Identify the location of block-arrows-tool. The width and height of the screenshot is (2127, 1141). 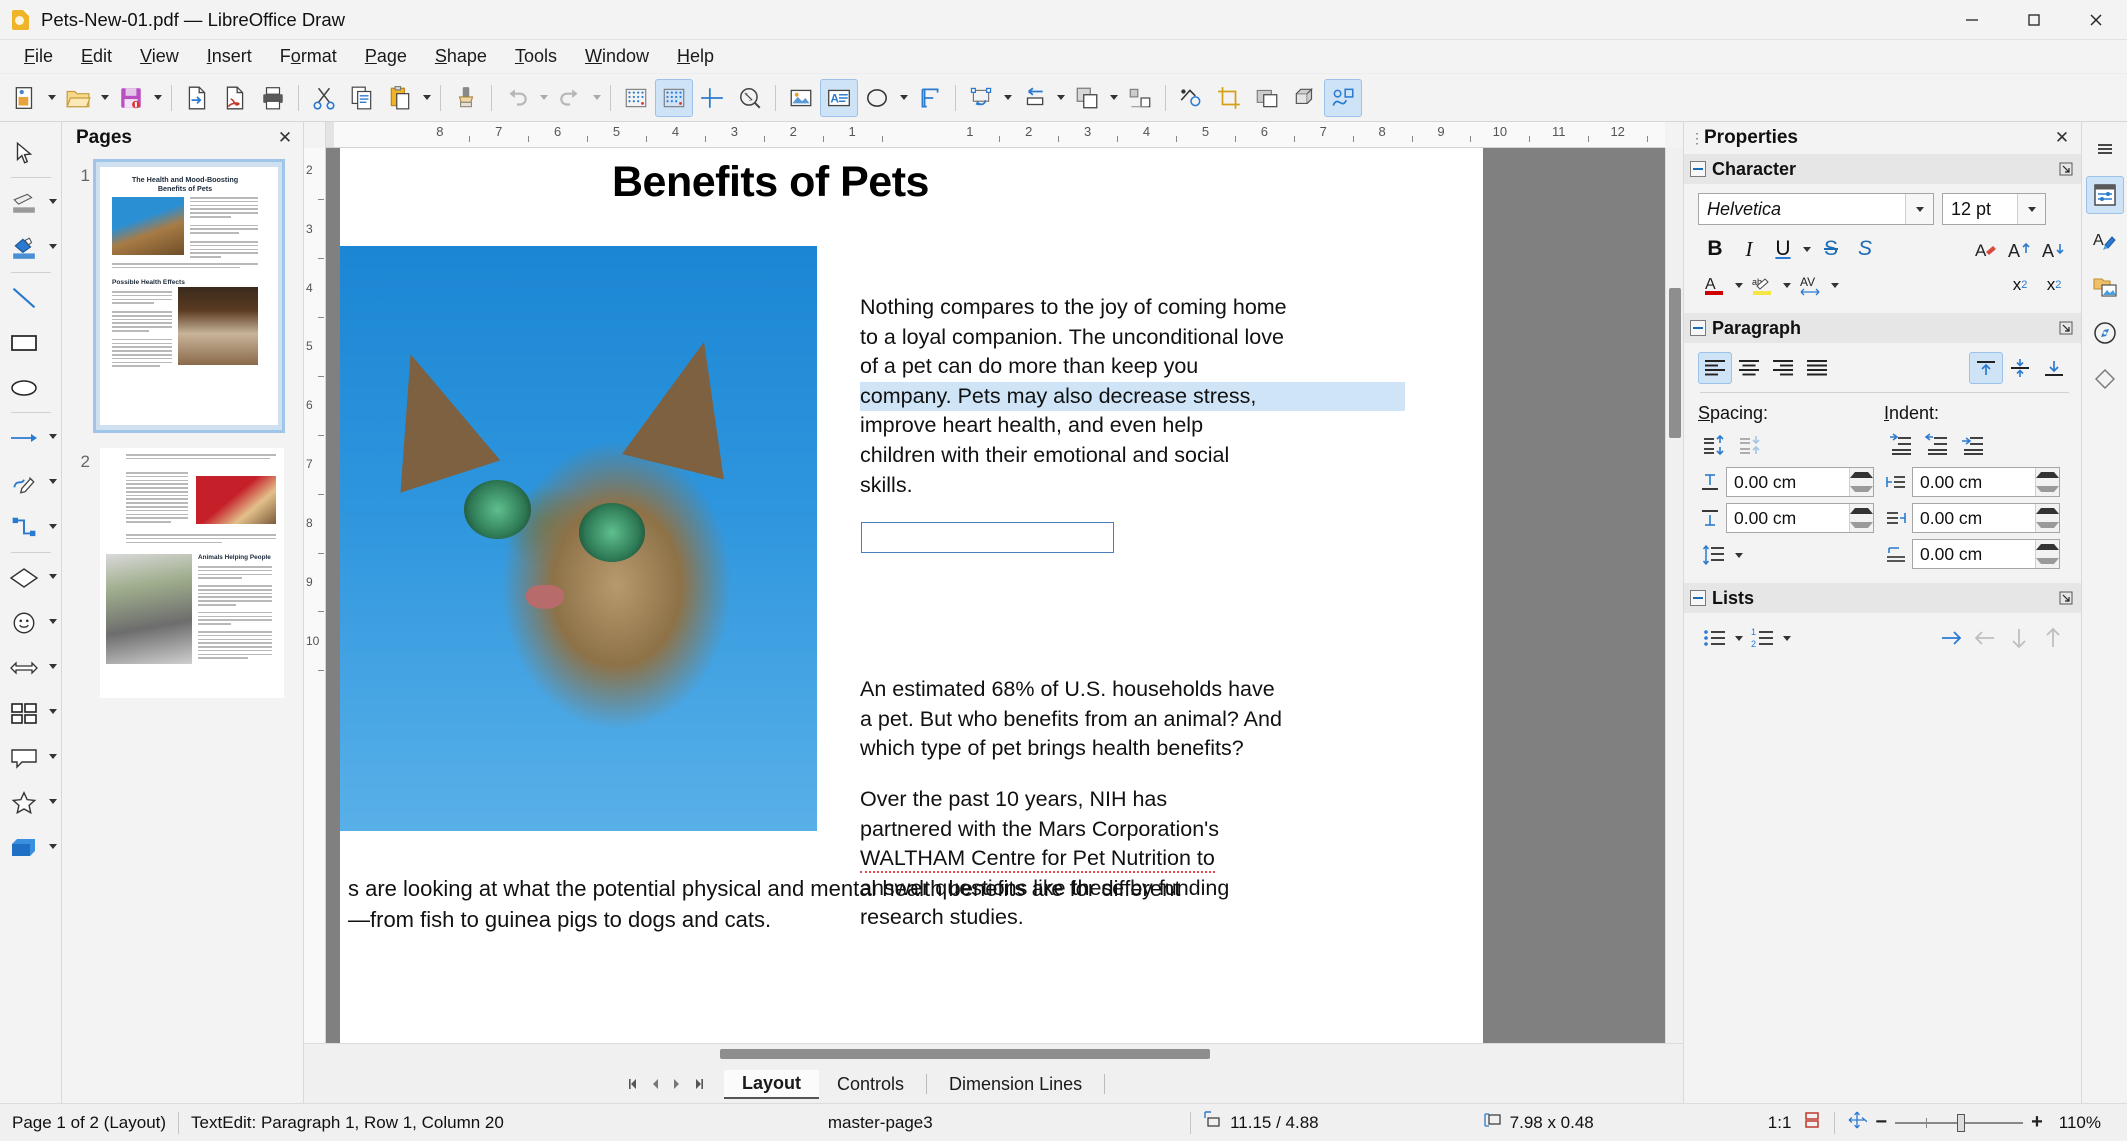
(31, 667).